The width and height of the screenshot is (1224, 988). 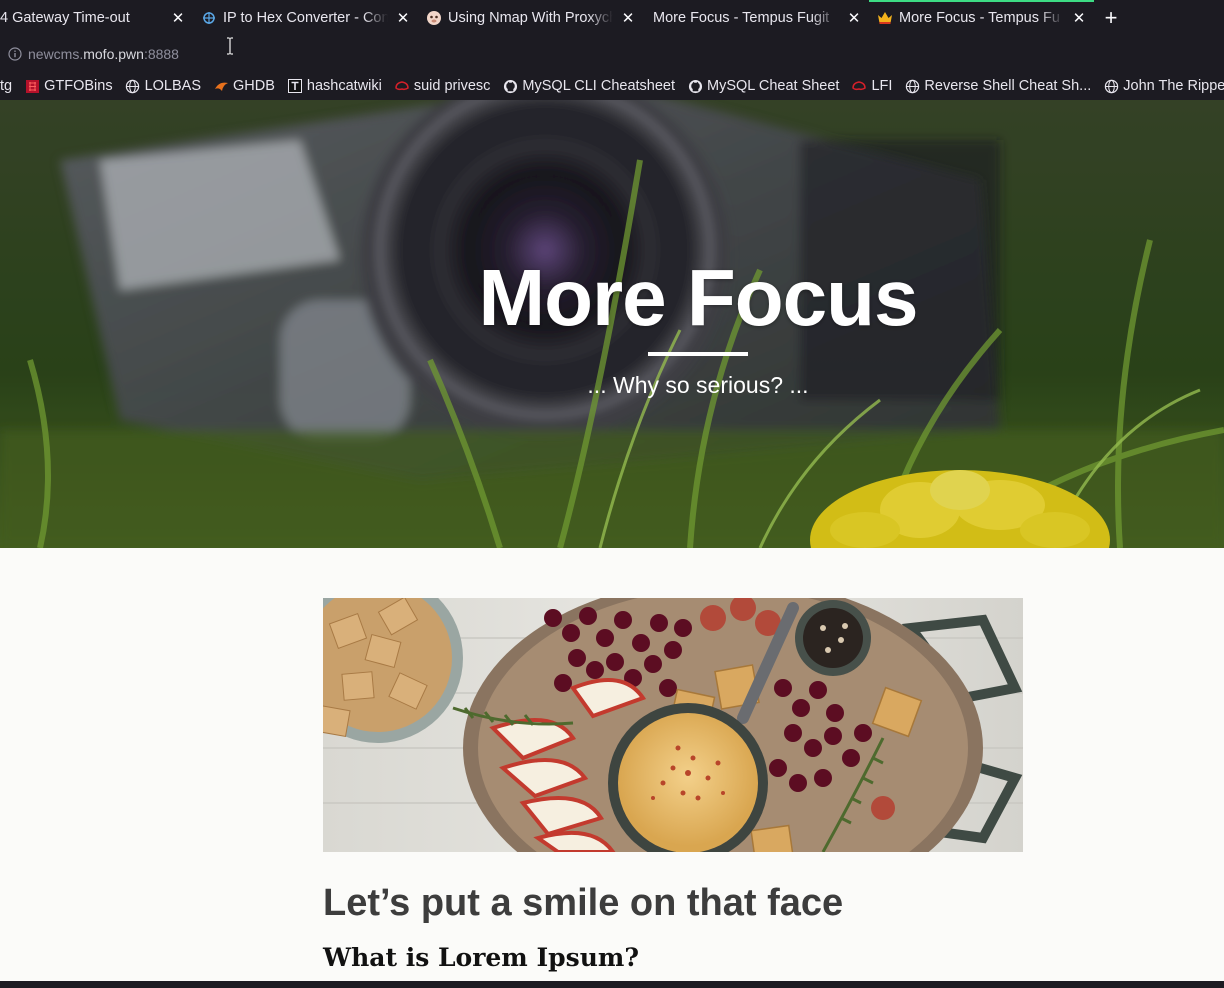 I want to click on new-tab-button: +, so click(x=1111, y=18).